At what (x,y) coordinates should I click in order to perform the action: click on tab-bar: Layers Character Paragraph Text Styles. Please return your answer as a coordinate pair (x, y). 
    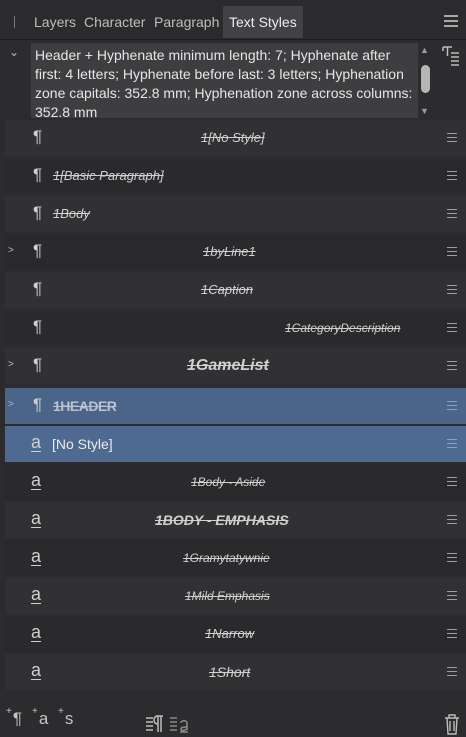
    Looking at the image, I should click on (233, 20).